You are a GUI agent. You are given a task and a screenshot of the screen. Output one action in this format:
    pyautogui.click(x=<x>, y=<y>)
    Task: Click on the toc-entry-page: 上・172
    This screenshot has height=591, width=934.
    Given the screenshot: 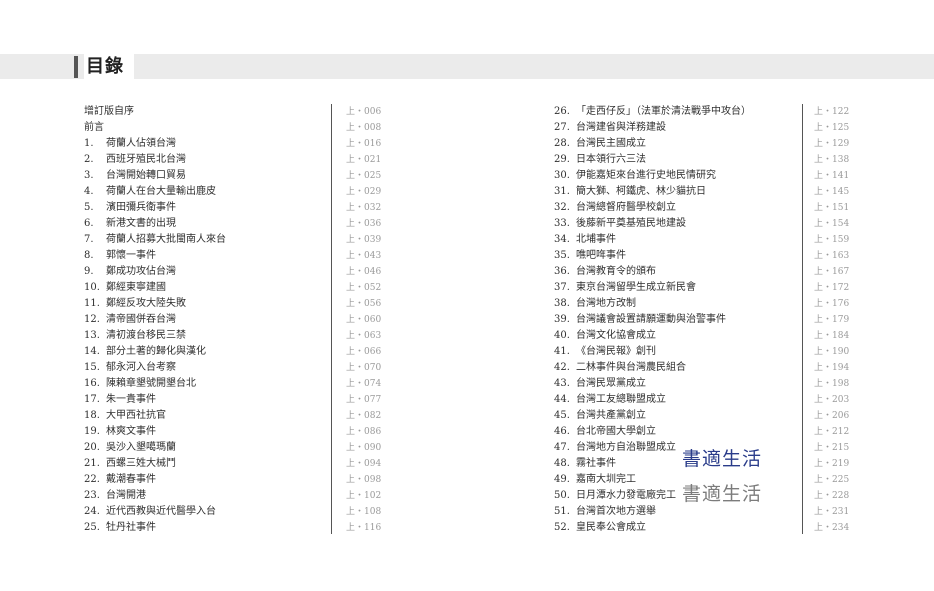 What is the action you would take?
    pyautogui.click(x=832, y=288)
    